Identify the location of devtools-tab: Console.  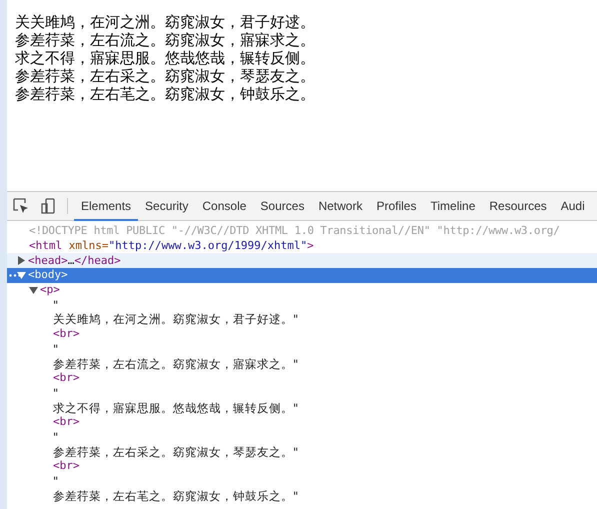
(224, 206).